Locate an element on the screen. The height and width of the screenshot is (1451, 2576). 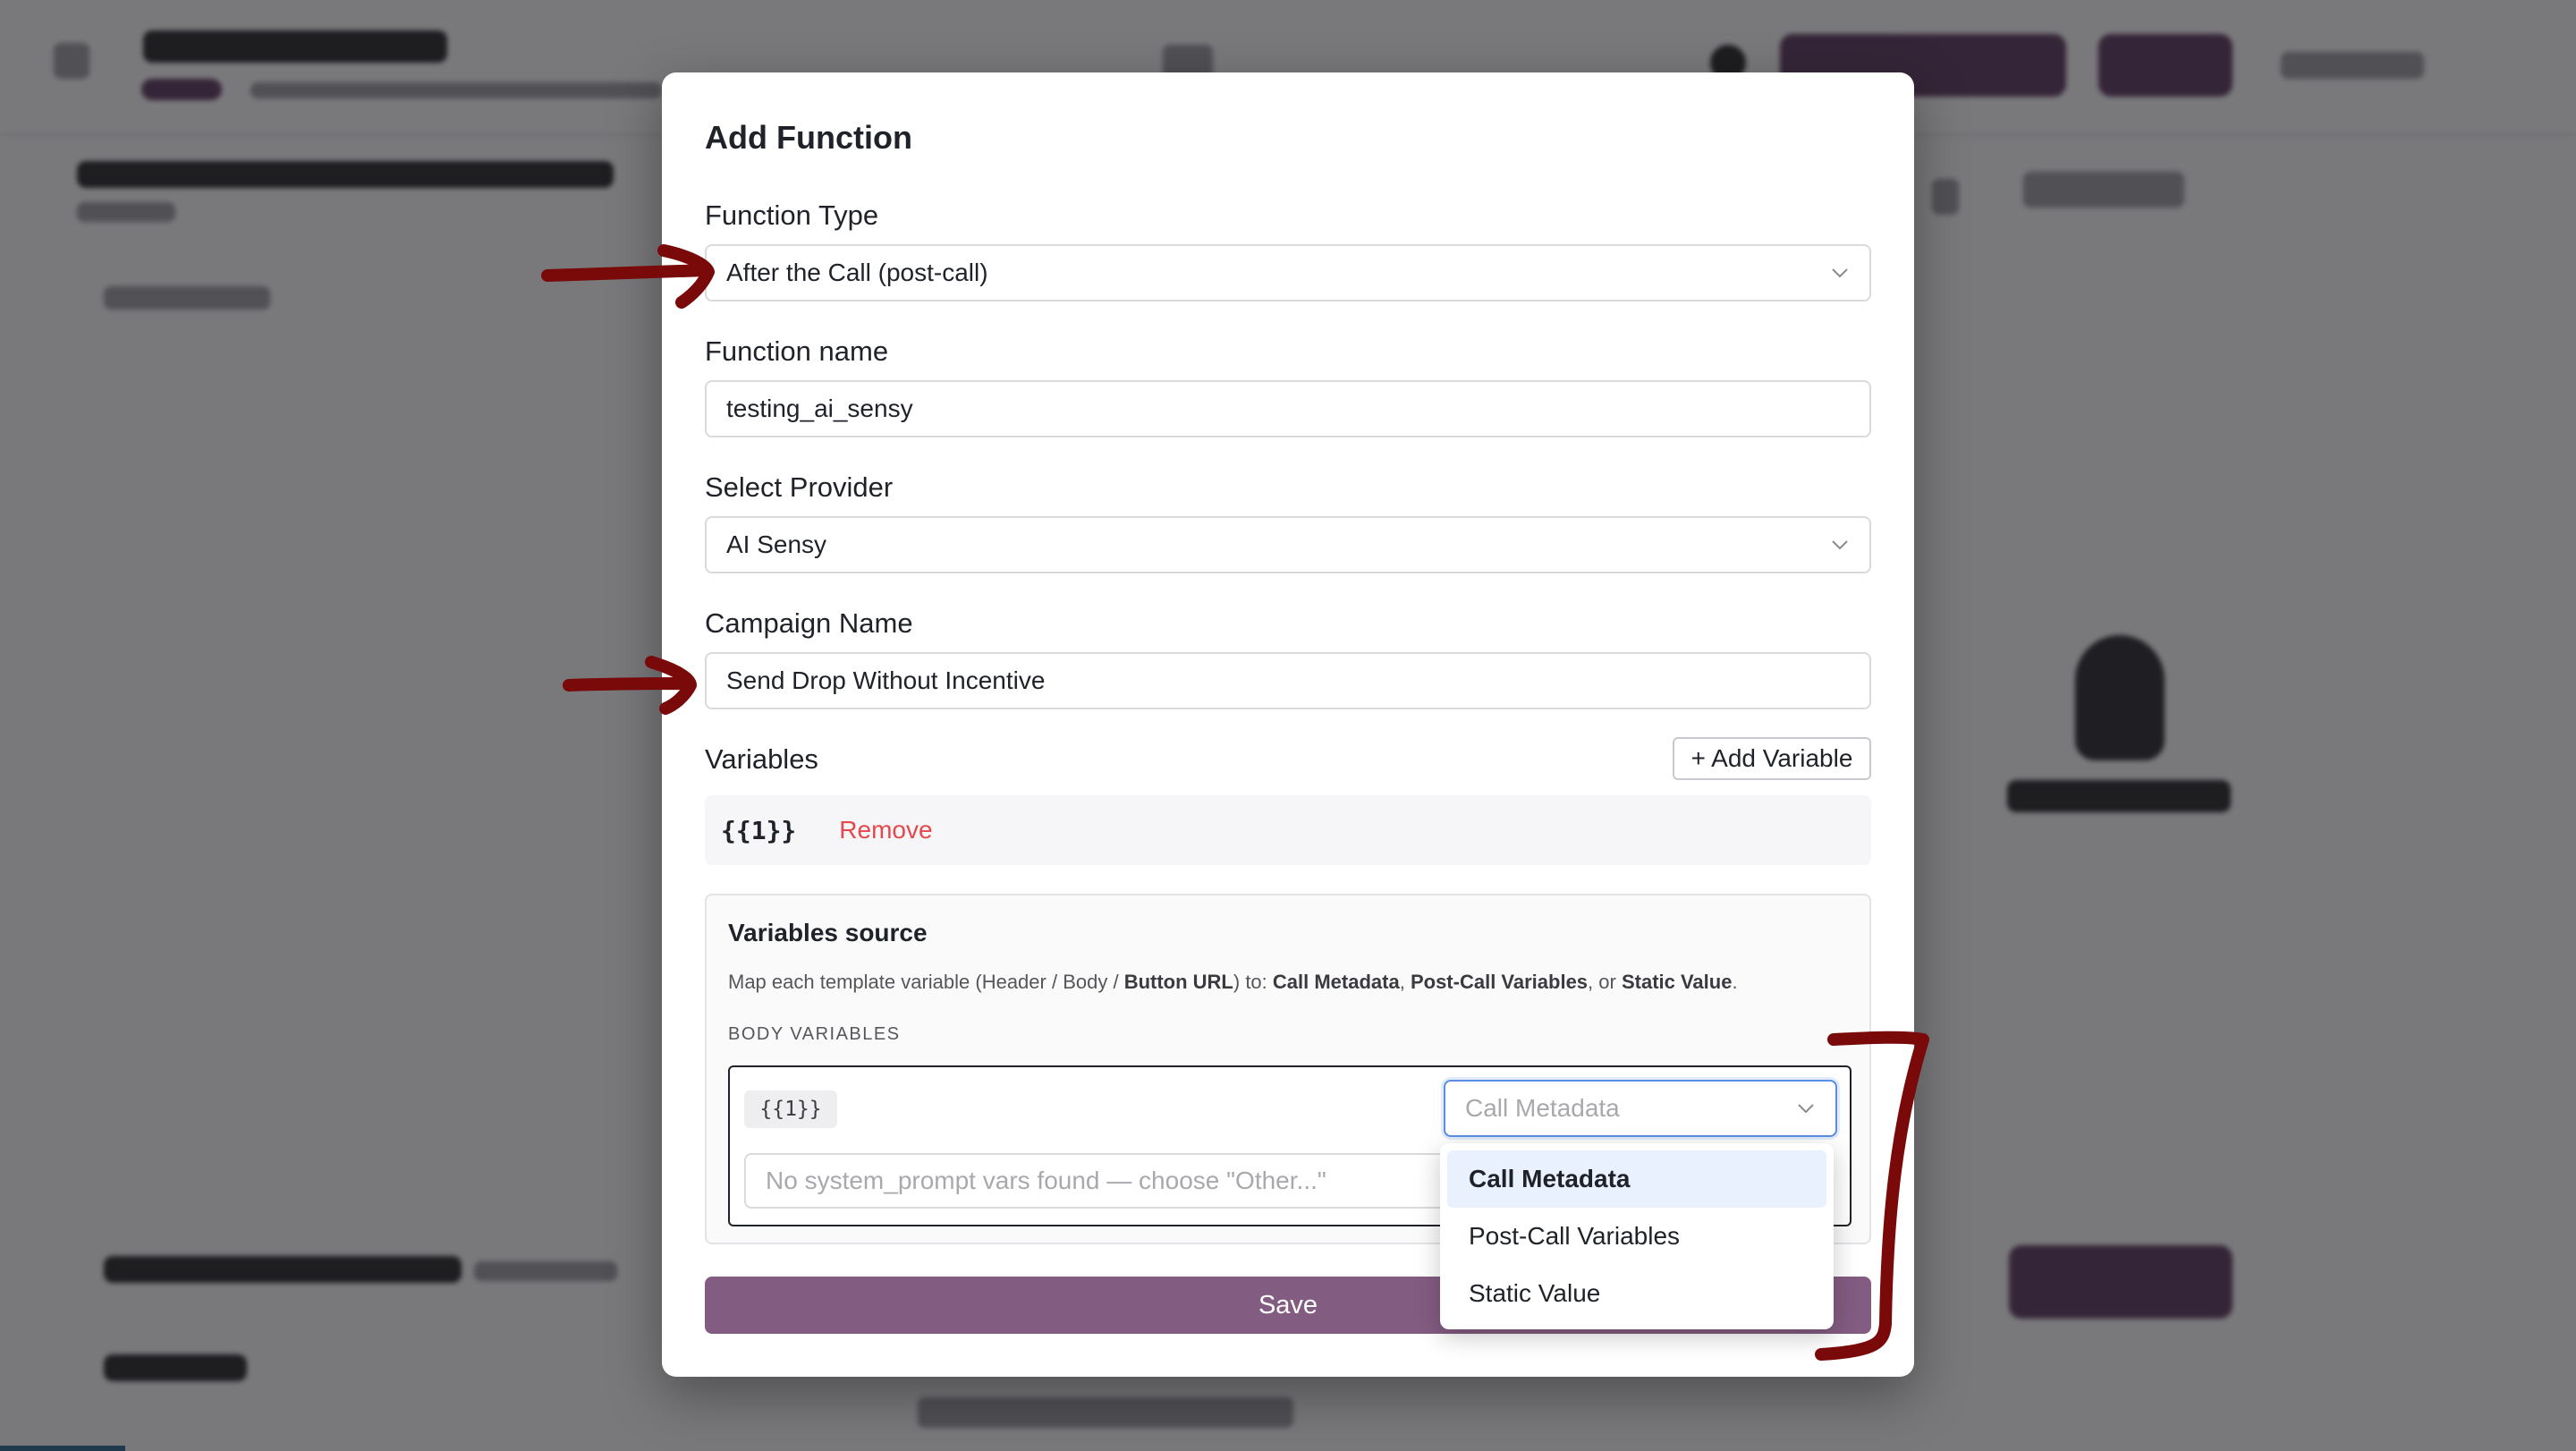
dropdown-option-static-value: Static Value is located at coordinates (1636, 1293).